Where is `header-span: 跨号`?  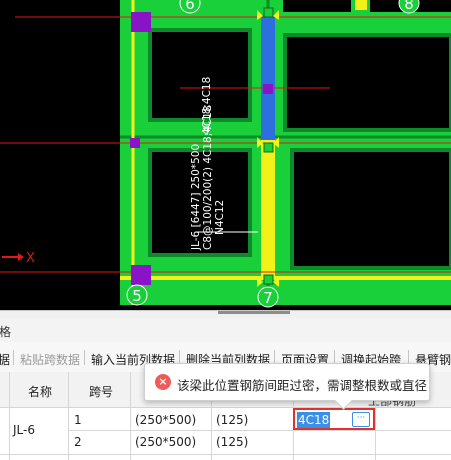
header-span: 跨号 is located at coordinates (101, 392).